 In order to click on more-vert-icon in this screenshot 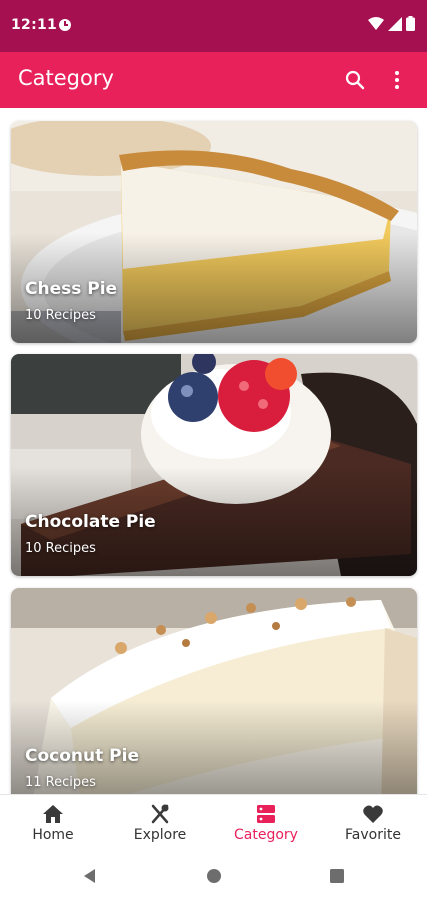, I will do `click(397, 80)`.